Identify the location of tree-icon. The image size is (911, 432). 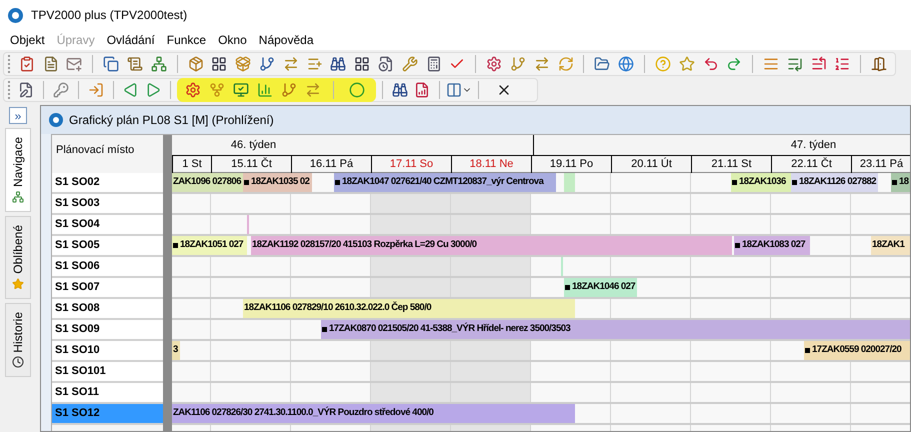
(18, 197).